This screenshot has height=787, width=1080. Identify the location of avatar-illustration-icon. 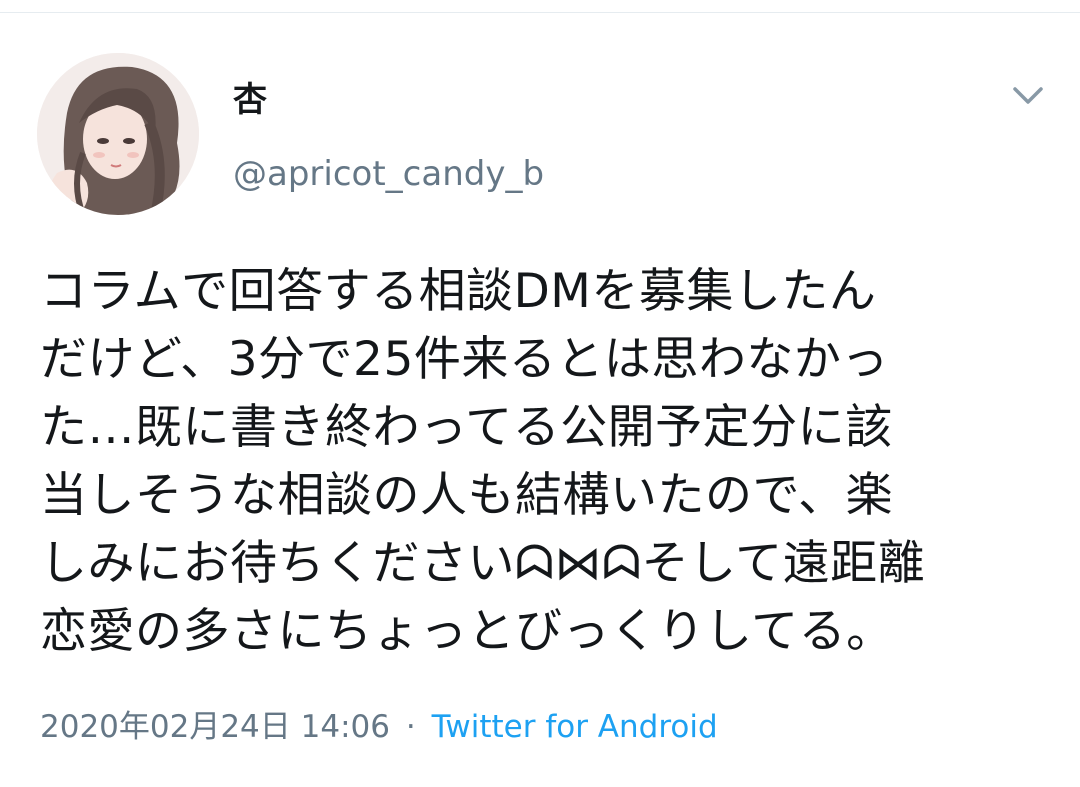
(118, 134).